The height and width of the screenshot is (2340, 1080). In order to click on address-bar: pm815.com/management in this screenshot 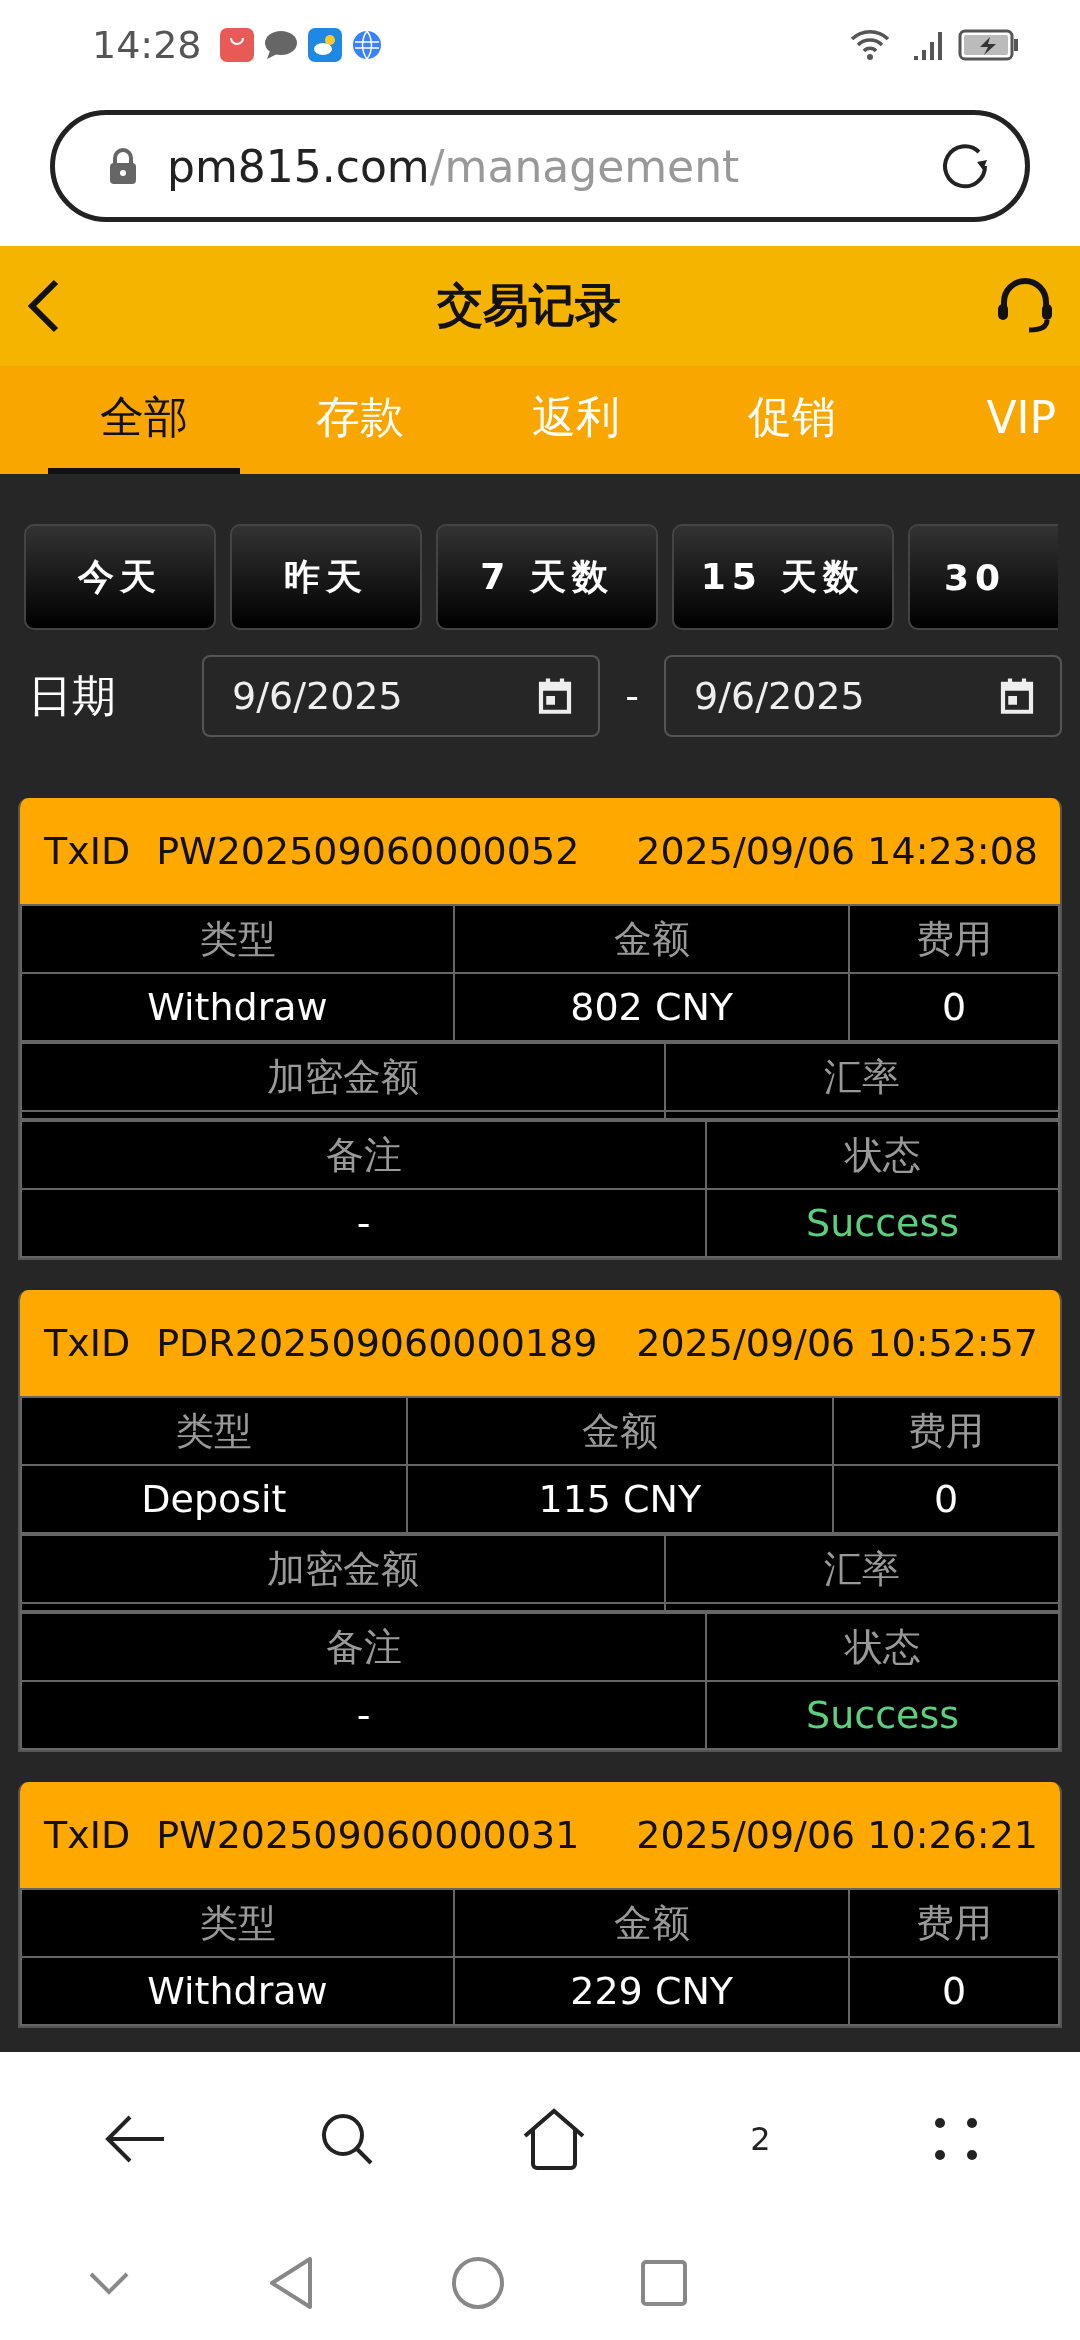, I will do `click(540, 166)`.